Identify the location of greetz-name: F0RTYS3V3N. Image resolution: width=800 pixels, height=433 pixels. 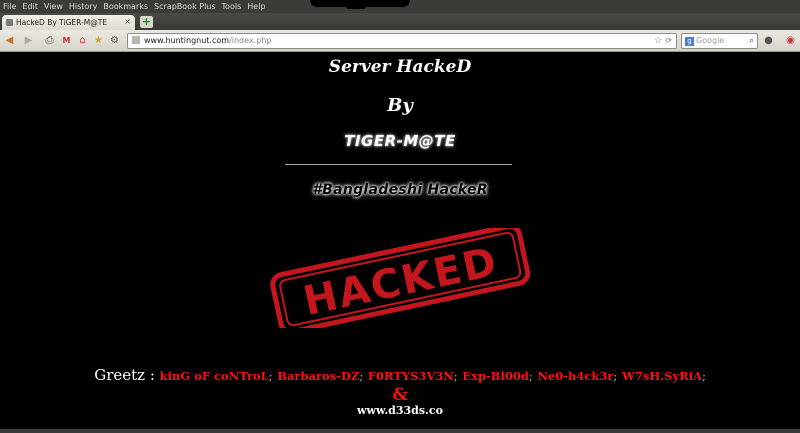
(410, 376).